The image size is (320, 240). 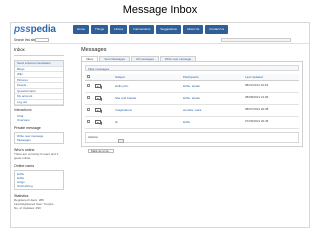 What do you see at coordinates (147, 110) in the screenshot?
I see `row-subject: Imaginations` at bounding box center [147, 110].